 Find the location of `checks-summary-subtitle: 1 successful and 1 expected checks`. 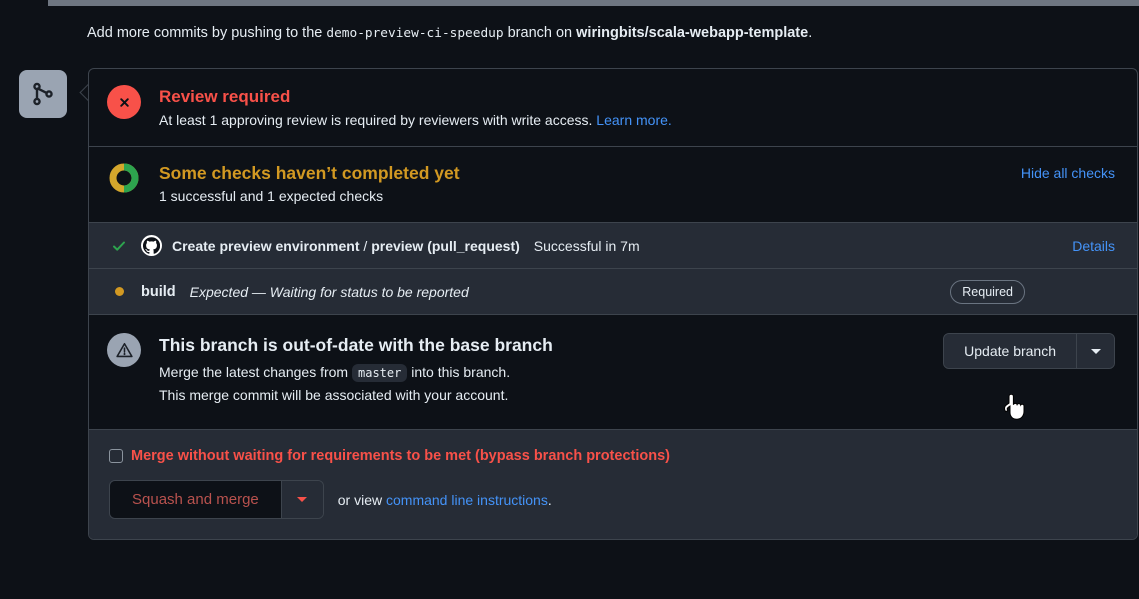

checks-summary-subtitle: 1 successful and 1 expected checks is located at coordinates (271, 196).